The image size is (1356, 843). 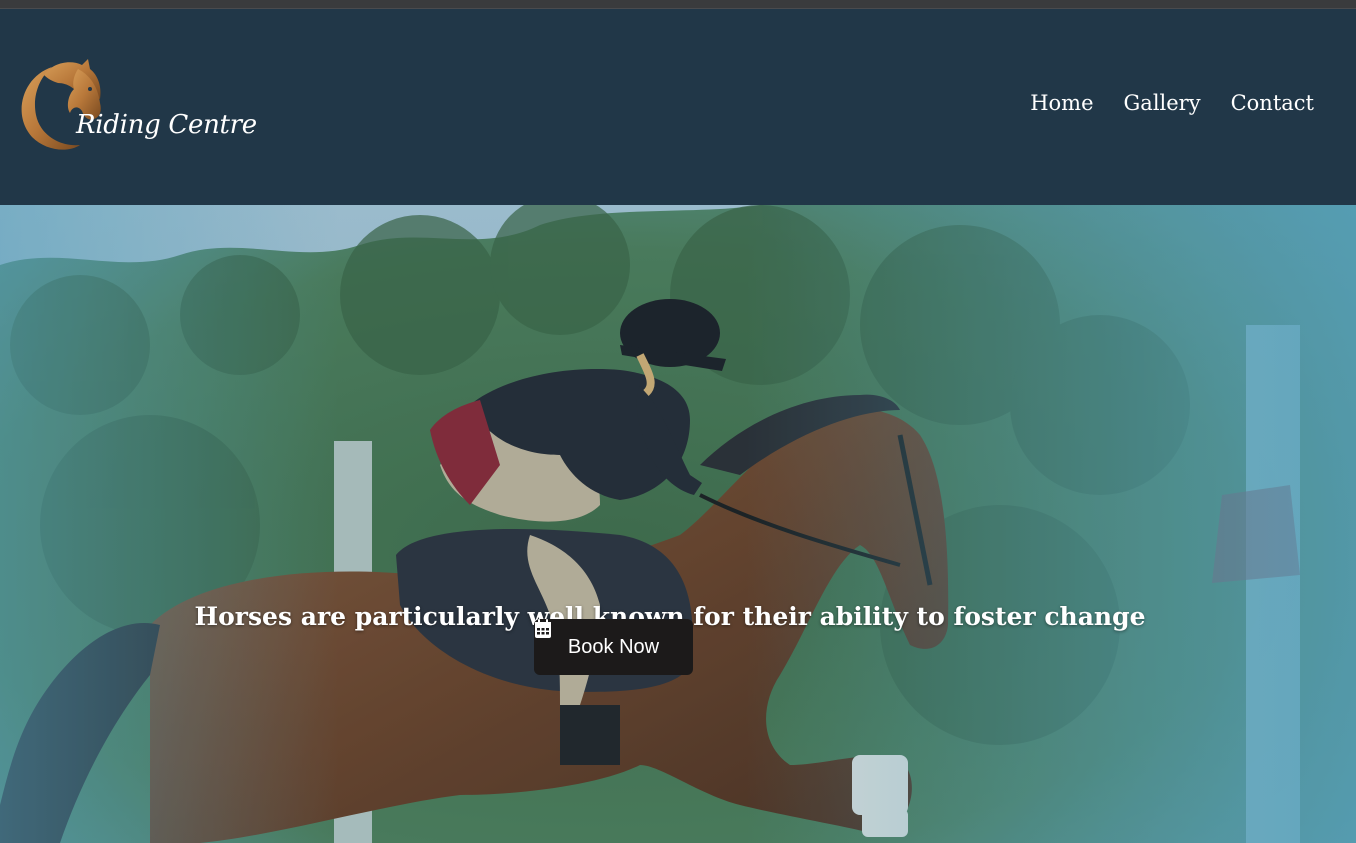 I want to click on book-now-label: Book Now, so click(x=613, y=646).